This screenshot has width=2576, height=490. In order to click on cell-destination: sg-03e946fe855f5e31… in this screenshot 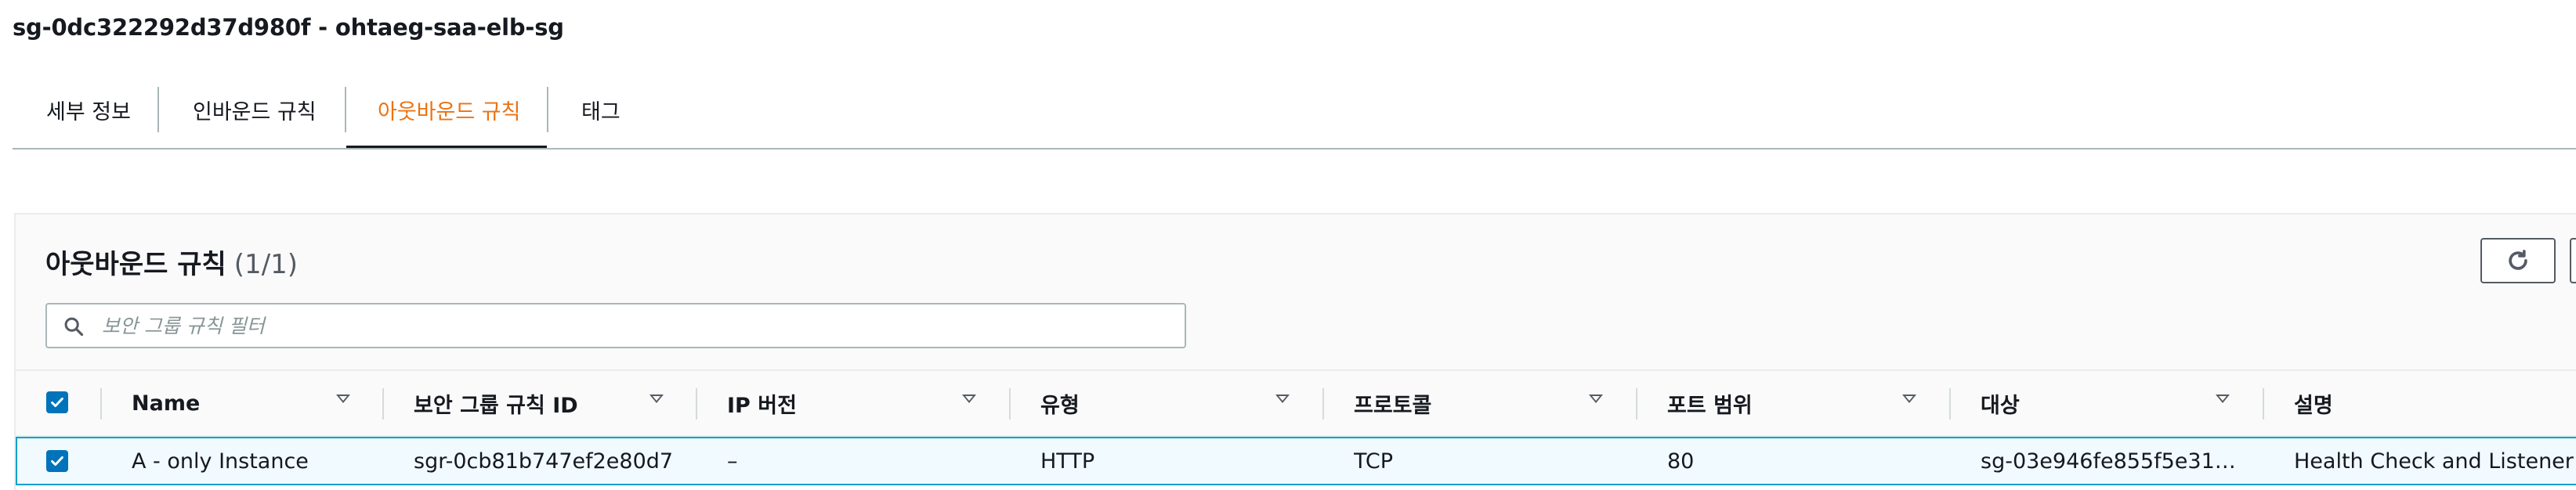, I will do `click(2114, 461)`.